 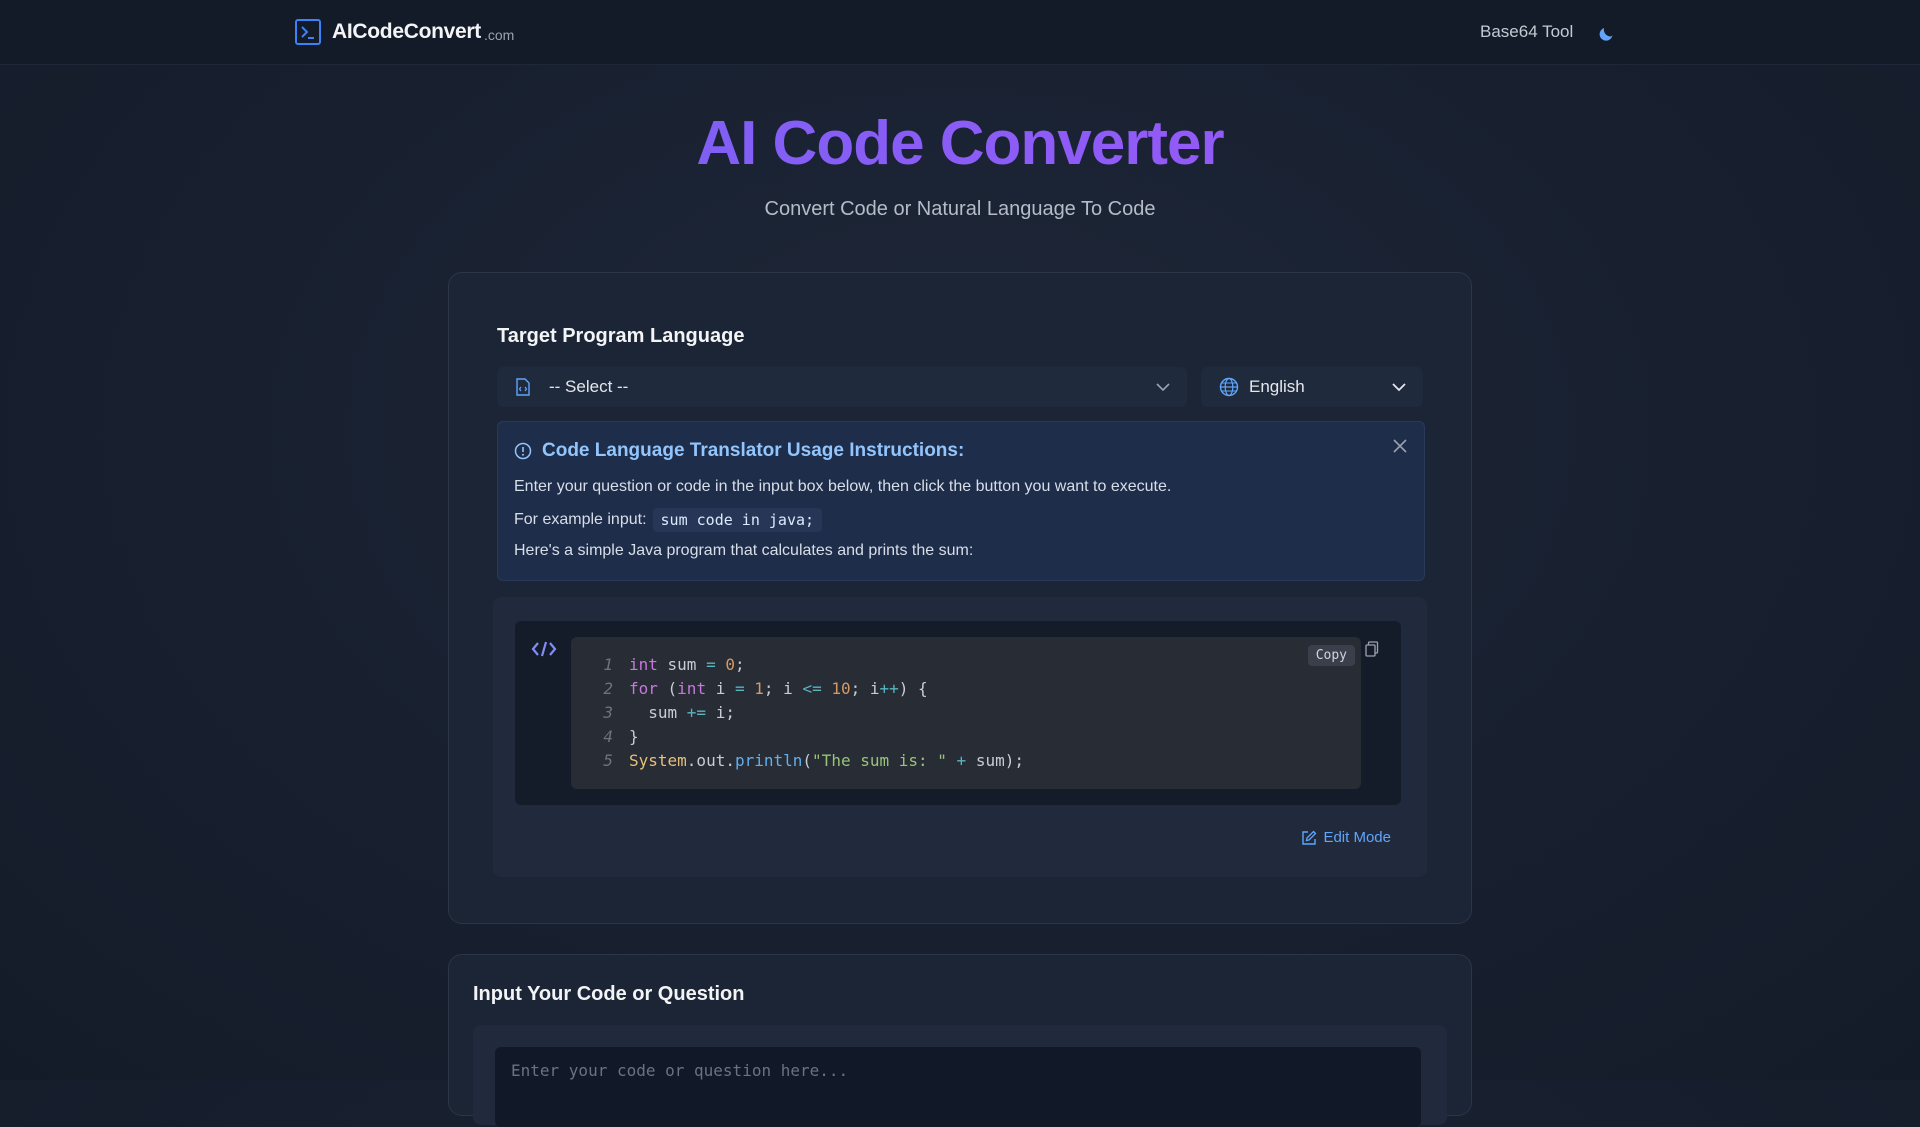 I want to click on input-card: Input Your Code or Question, so click(x=960, y=1040).